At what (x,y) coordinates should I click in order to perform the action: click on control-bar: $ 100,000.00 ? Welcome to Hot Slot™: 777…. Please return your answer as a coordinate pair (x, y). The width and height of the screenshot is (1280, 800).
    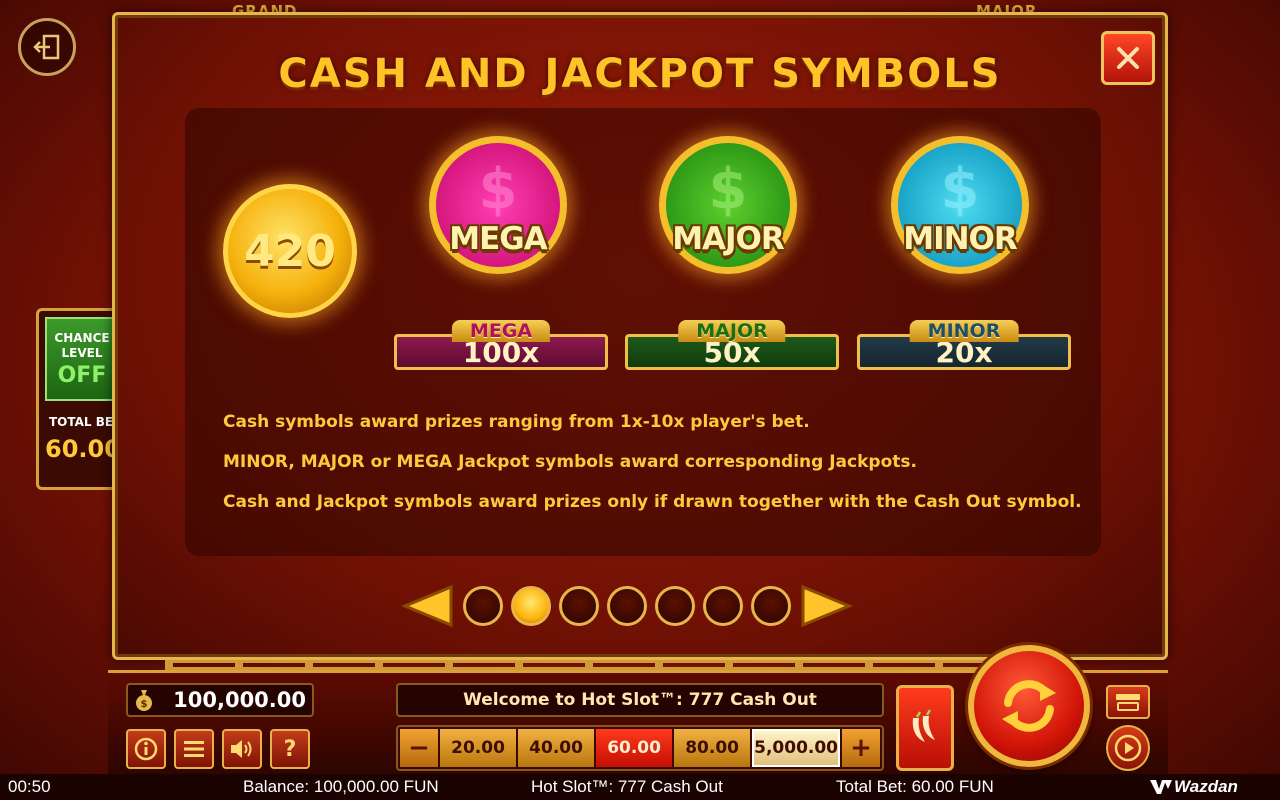
    Looking at the image, I should click on (638, 709).